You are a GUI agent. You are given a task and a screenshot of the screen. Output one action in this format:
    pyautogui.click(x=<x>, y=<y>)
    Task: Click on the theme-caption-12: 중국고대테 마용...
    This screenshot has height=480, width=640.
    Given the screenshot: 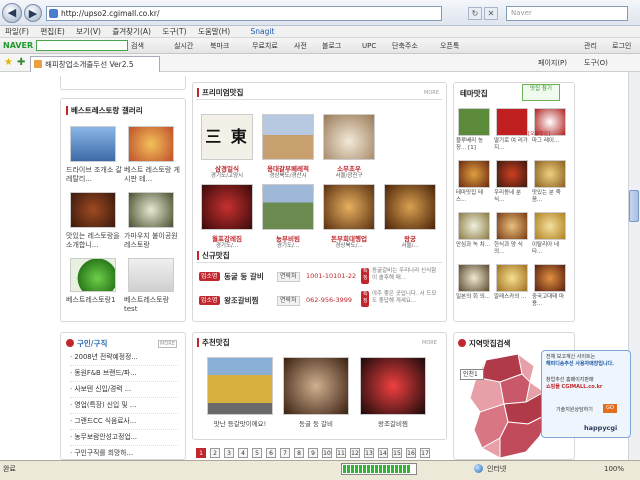 What is the action you would take?
    pyautogui.click(x=550, y=301)
    